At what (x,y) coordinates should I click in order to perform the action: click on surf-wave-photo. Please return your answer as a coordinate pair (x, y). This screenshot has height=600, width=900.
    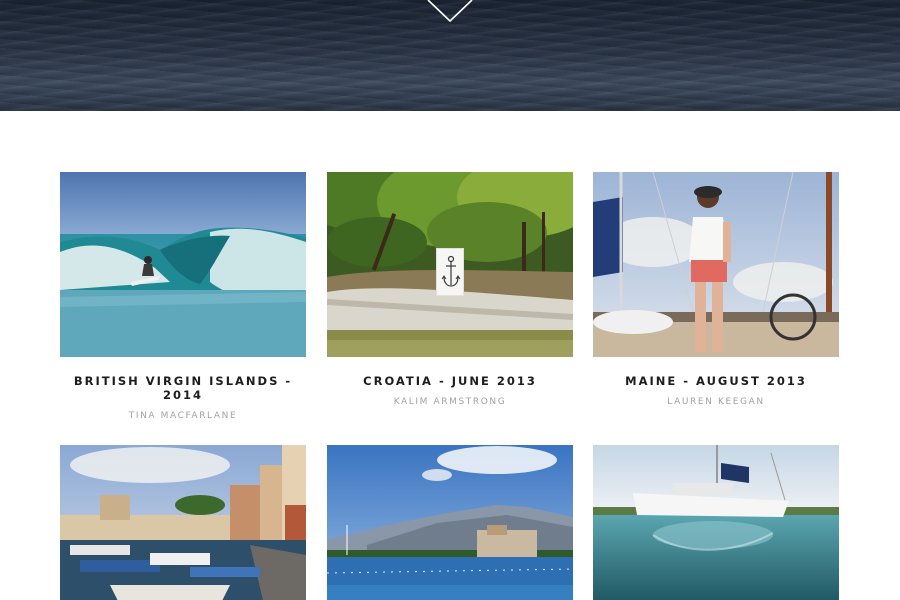
    Looking at the image, I should click on (183, 264).